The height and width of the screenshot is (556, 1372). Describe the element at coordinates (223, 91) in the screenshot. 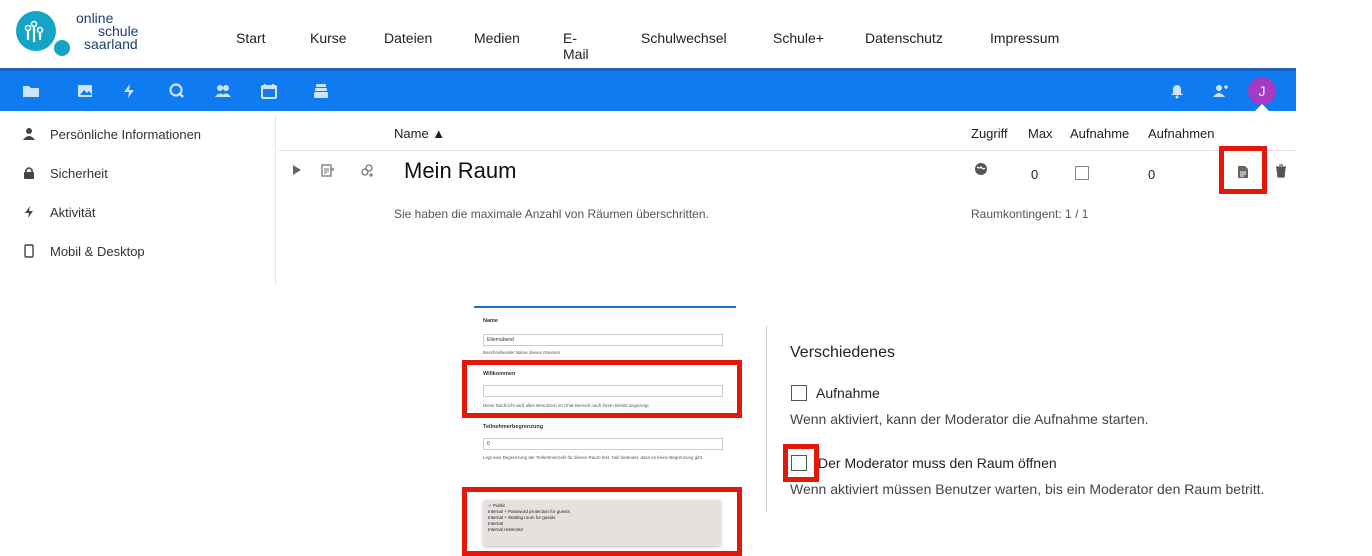

I see `contacts-icon` at that location.